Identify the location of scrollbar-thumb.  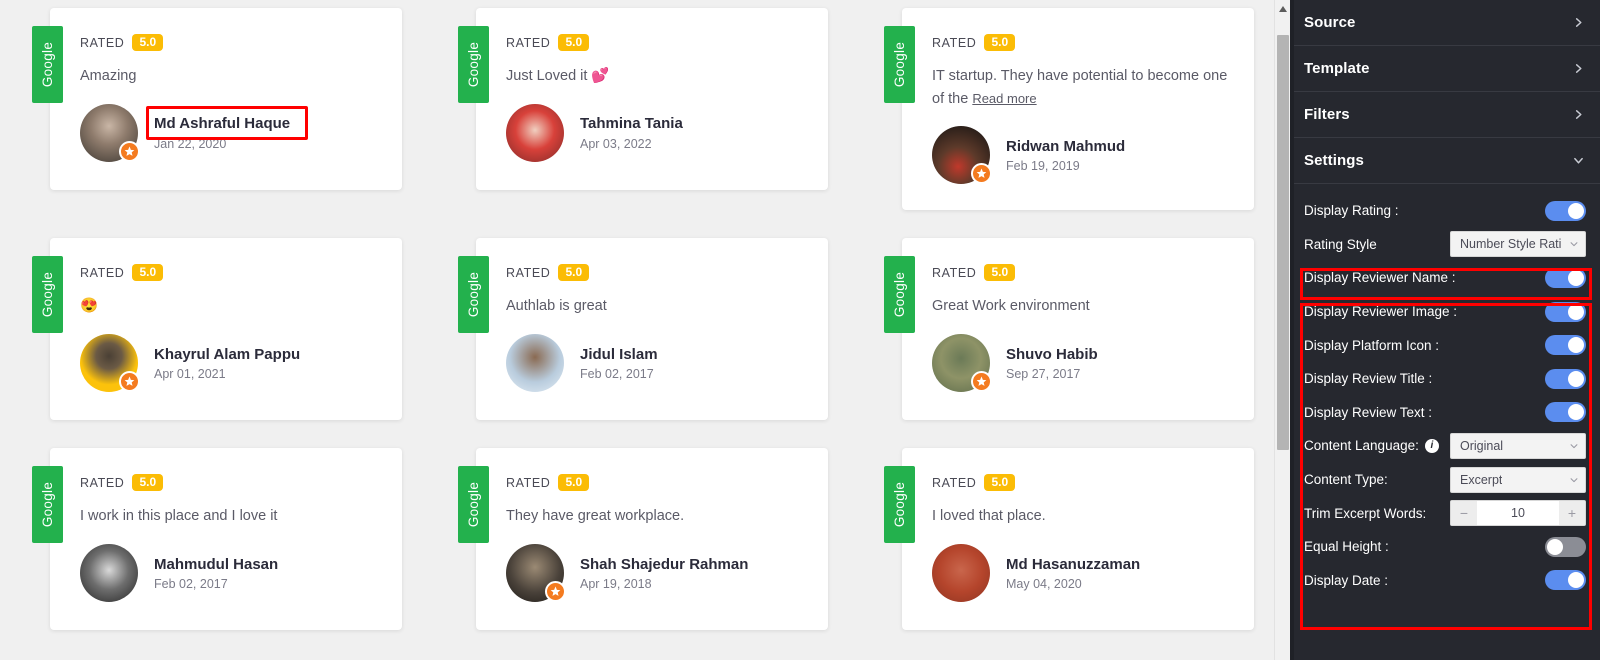
(1283, 242).